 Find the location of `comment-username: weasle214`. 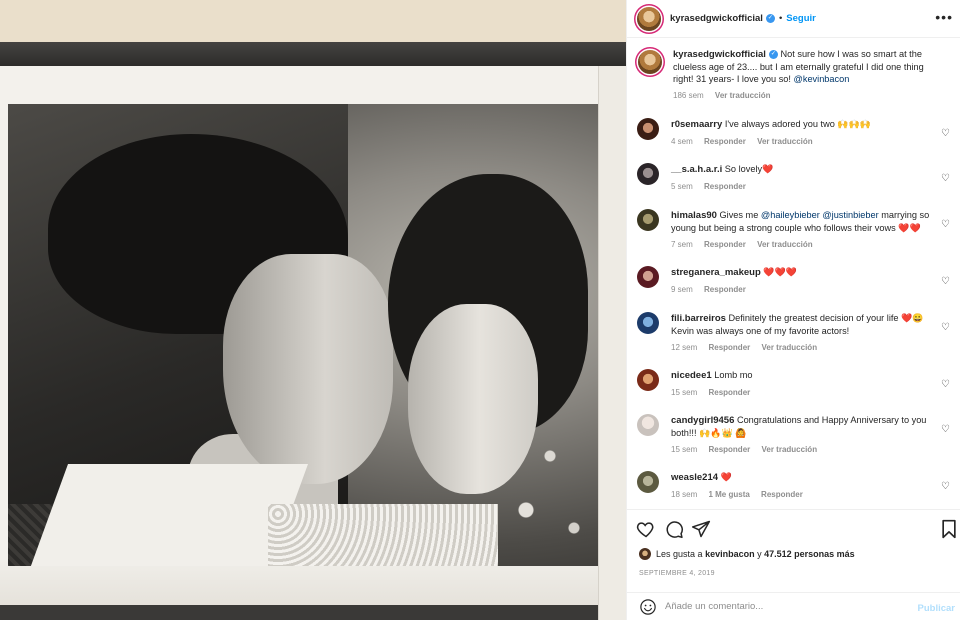

comment-username: weasle214 is located at coordinates (694, 477).